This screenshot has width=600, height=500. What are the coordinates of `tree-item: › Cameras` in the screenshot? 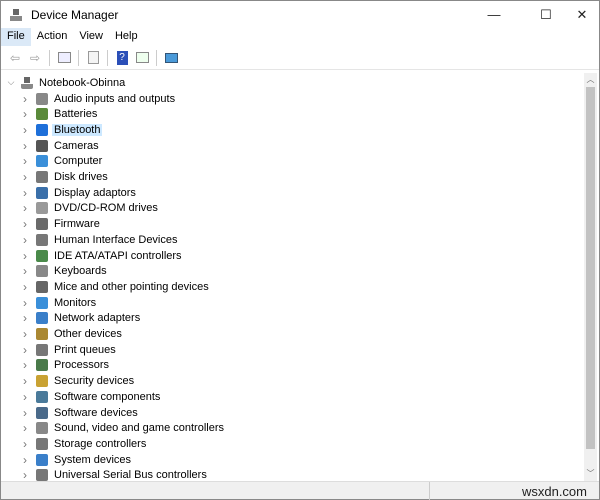 It's located at (60, 145).